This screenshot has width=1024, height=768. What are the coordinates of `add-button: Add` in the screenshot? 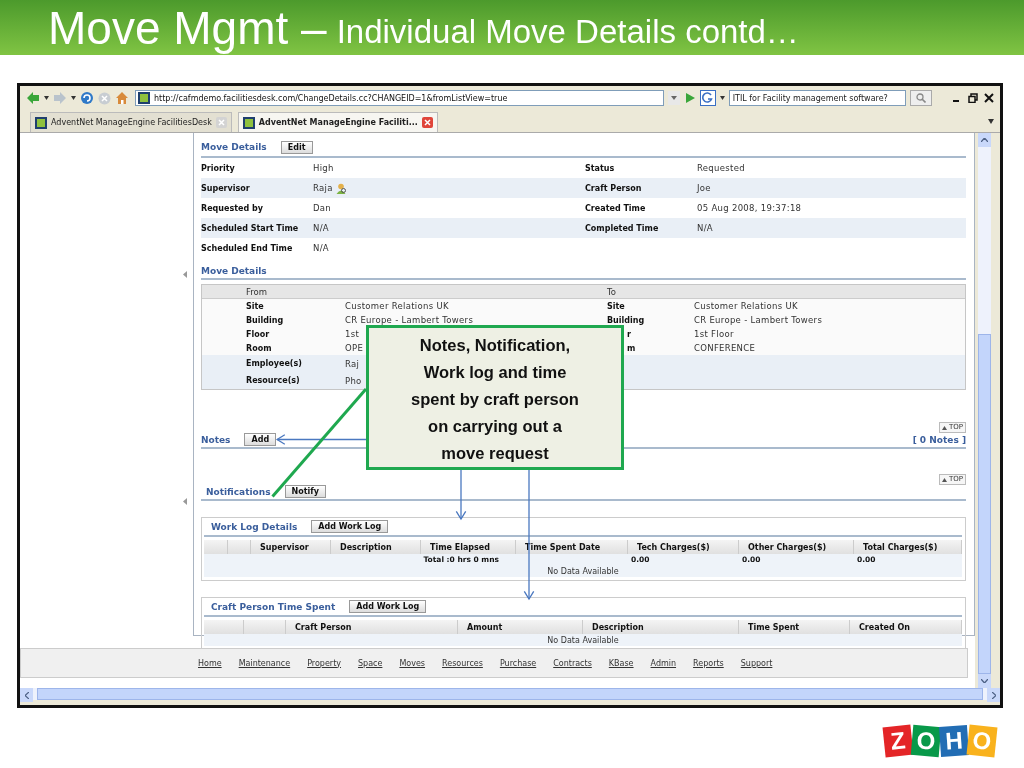 It's located at (260, 439).